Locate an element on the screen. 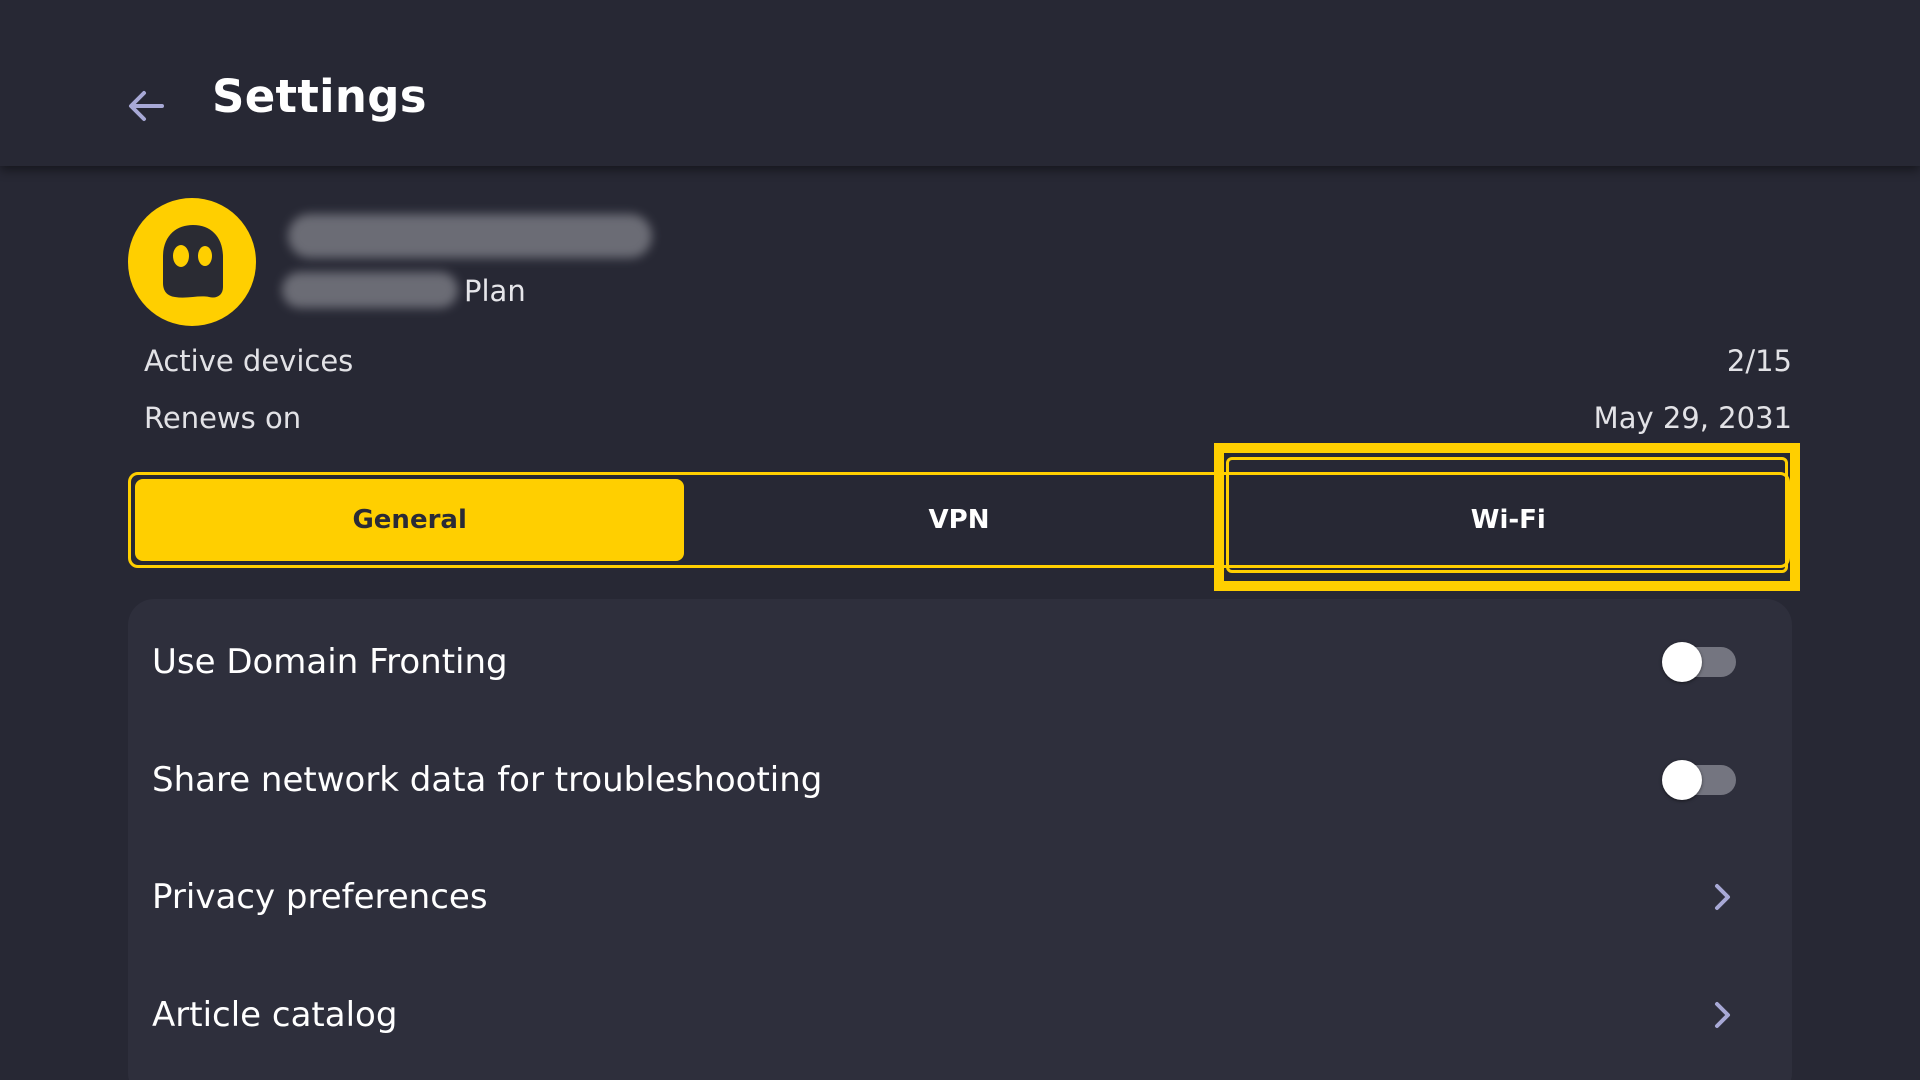 Image resolution: width=1920 pixels, height=1080 pixels. redacted-account-name is located at coordinates (470, 236).